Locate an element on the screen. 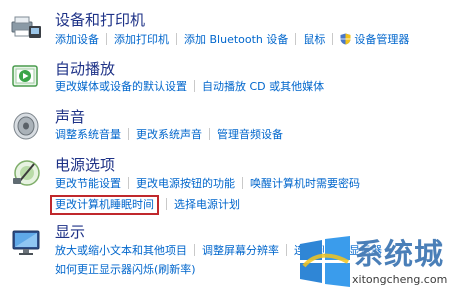  adjust-resolution-link: 调整屏幕分辨率 is located at coordinates (240, 251).